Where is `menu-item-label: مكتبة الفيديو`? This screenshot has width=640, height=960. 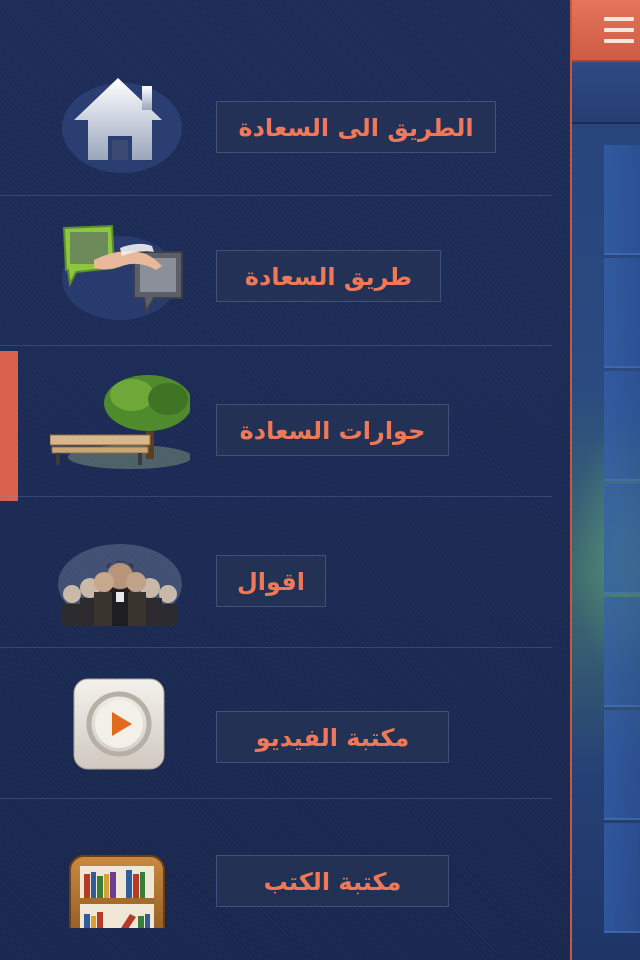
menu-item-label: مكتبة الفيديو is located at coordinates (332, 737).